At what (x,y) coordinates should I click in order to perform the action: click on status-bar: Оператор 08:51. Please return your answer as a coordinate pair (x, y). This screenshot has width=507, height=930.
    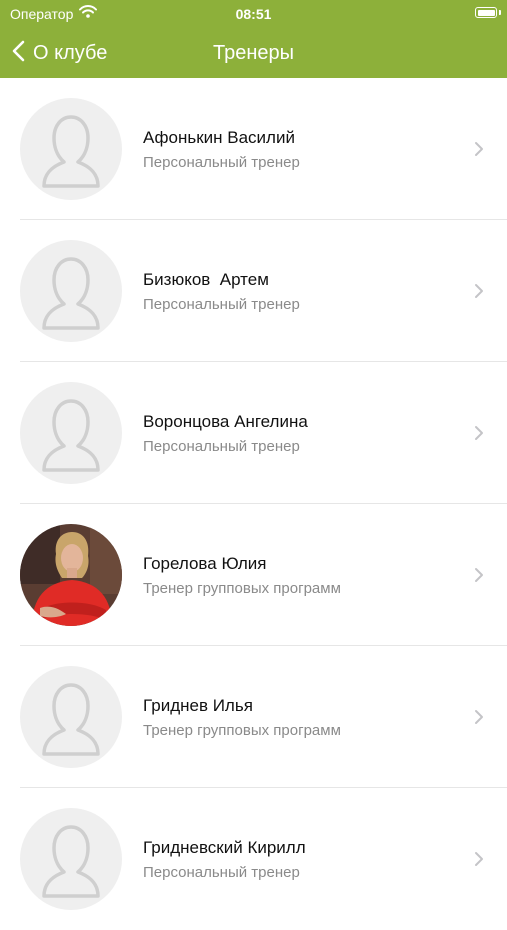
    Looking at the image, I should click on (253, 14).